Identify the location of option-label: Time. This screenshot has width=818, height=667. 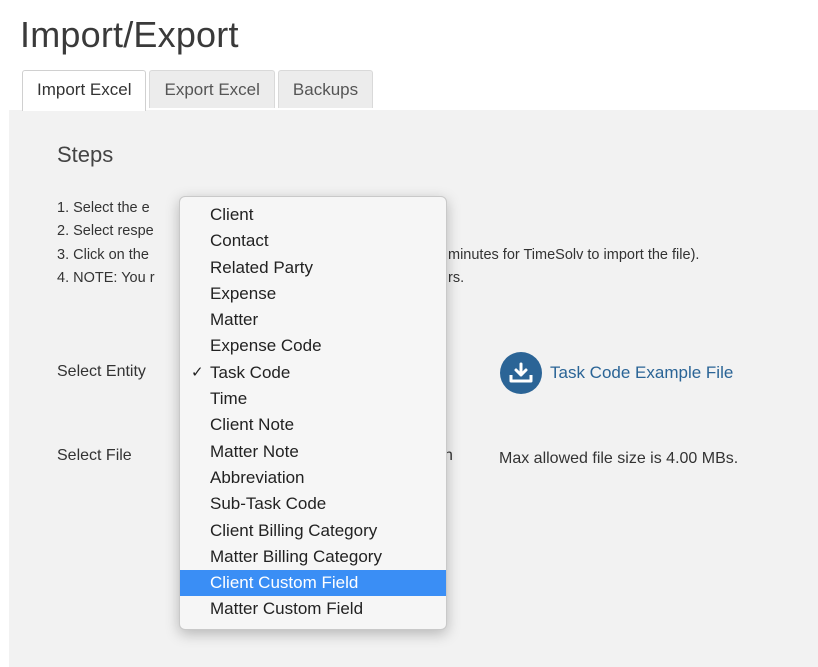
(229, 399).